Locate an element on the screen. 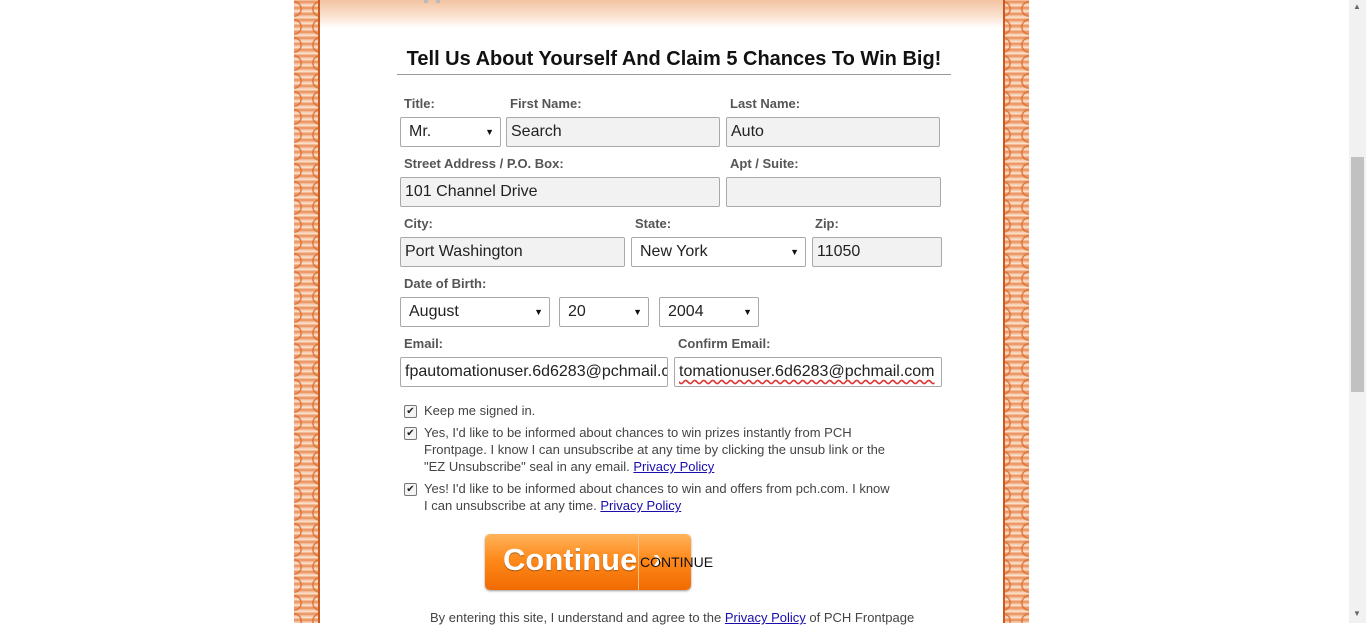 Image resolution: width=1366 pixels, height=625 pixels. city-input: Port Washington is located at coordinates (512, 252).